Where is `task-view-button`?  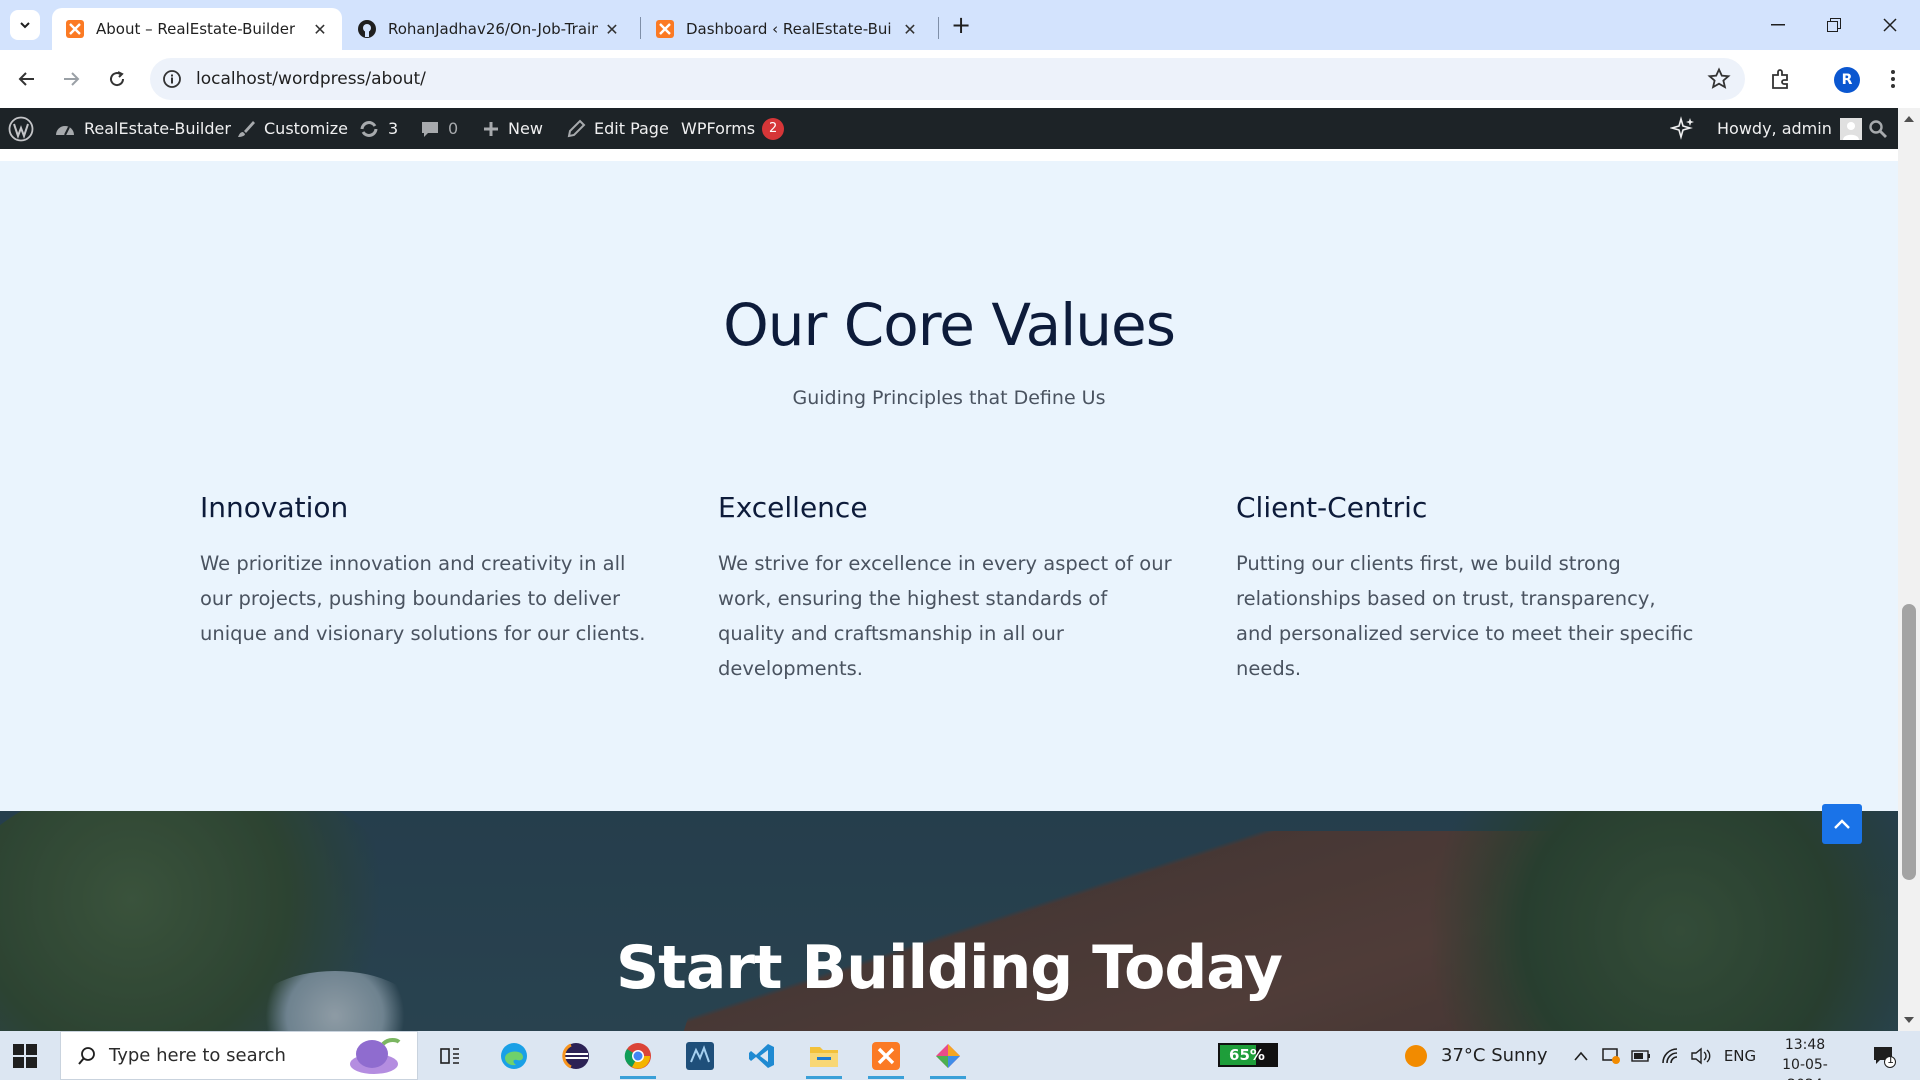
task-view-button is located at coordinates (450, 1055).